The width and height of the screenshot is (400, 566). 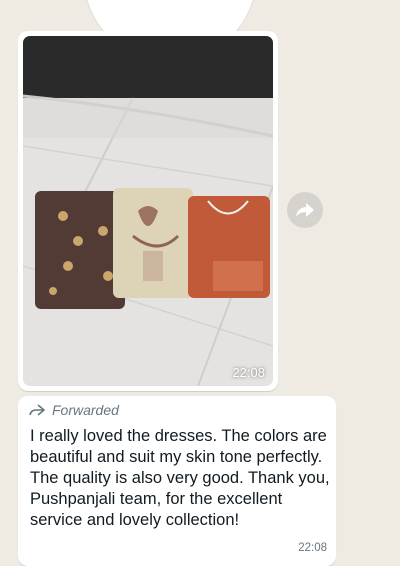 What do you see at coordinates (248, 372) in the screenshot?
I see `image-timestamp: 22:08` at bounding box center [248, 372].